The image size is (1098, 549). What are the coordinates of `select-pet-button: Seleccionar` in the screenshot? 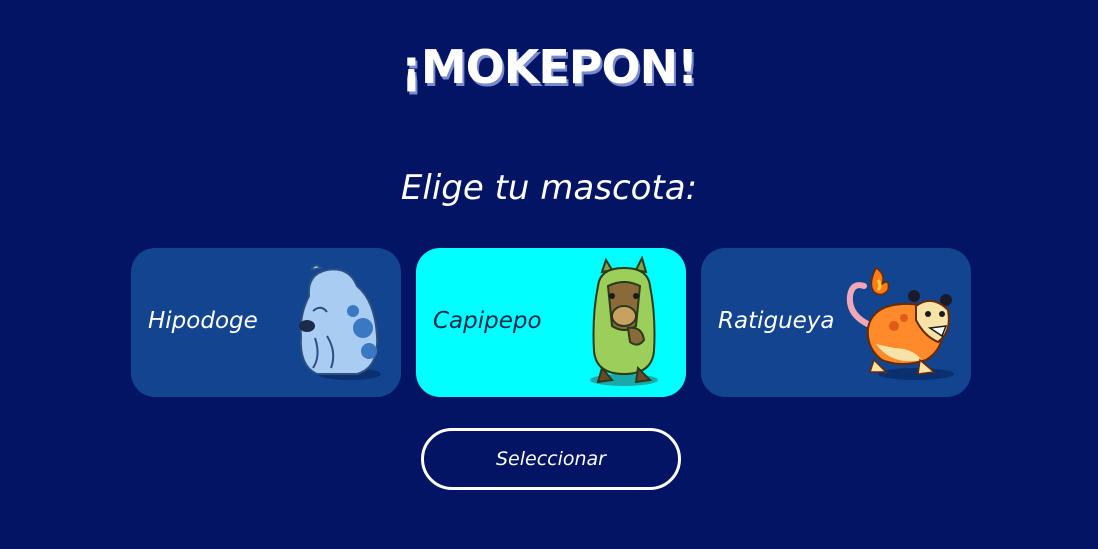 It's located at (551, 459).